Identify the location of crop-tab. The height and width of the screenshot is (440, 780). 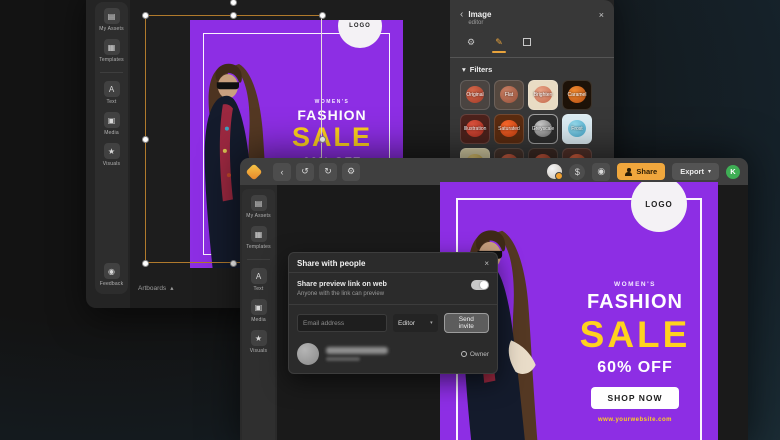
(527, 42).